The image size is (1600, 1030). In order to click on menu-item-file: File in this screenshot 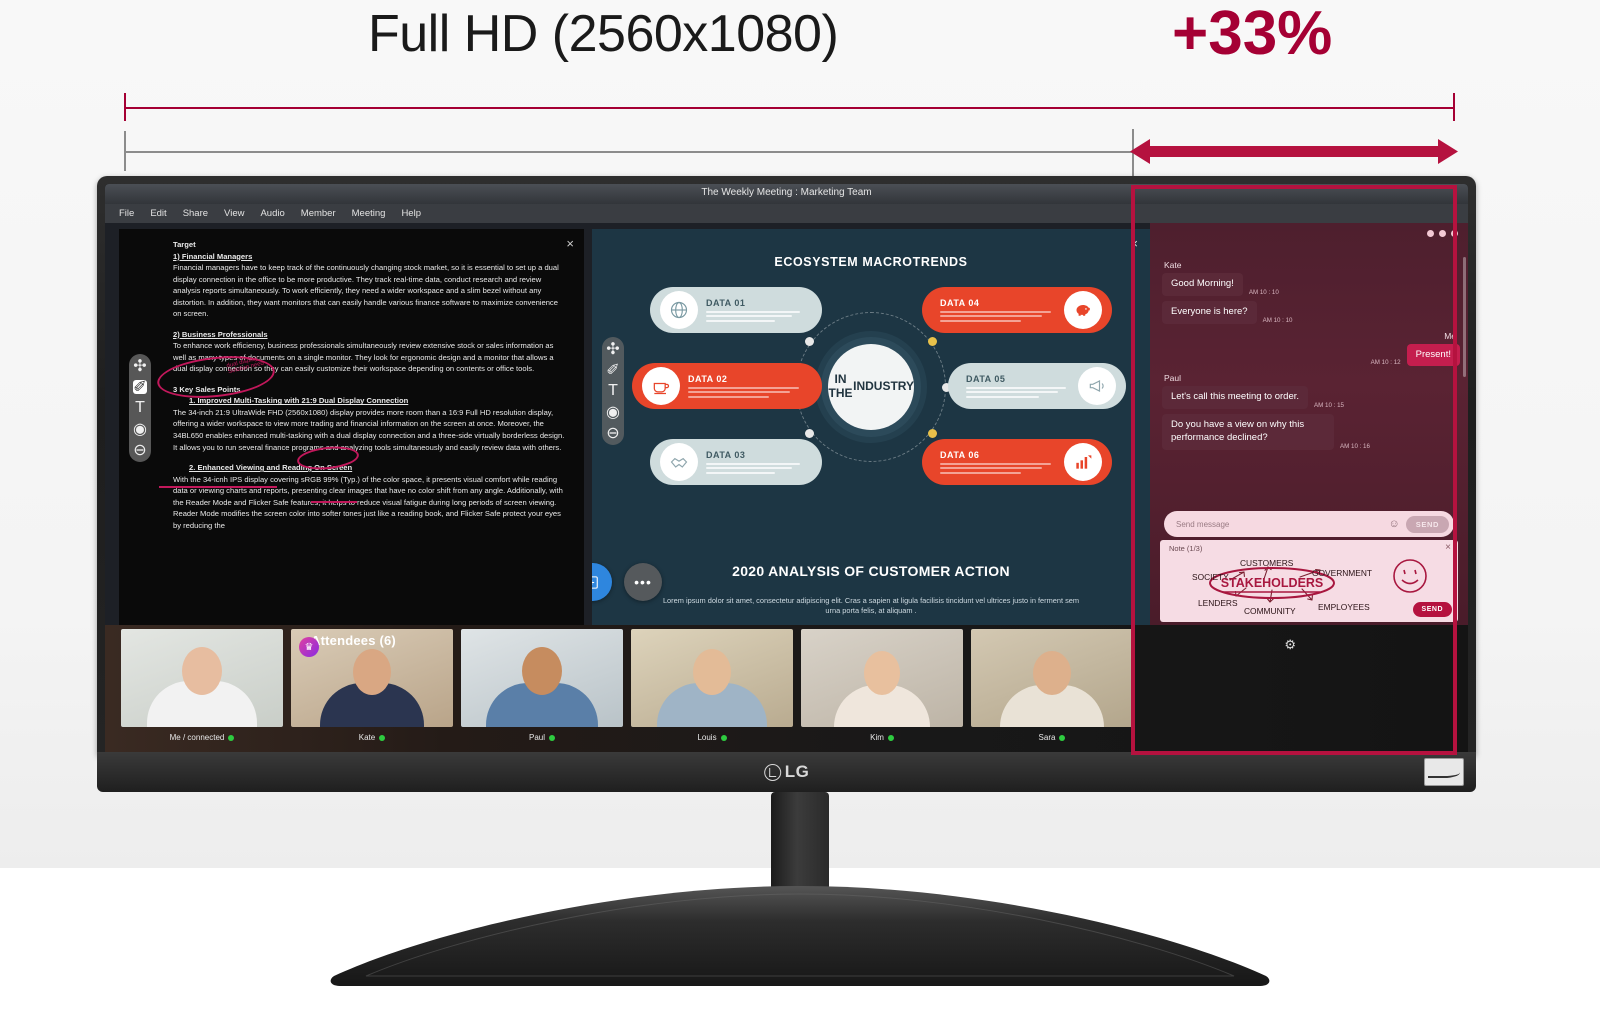, I will do `click(126, 213)`.